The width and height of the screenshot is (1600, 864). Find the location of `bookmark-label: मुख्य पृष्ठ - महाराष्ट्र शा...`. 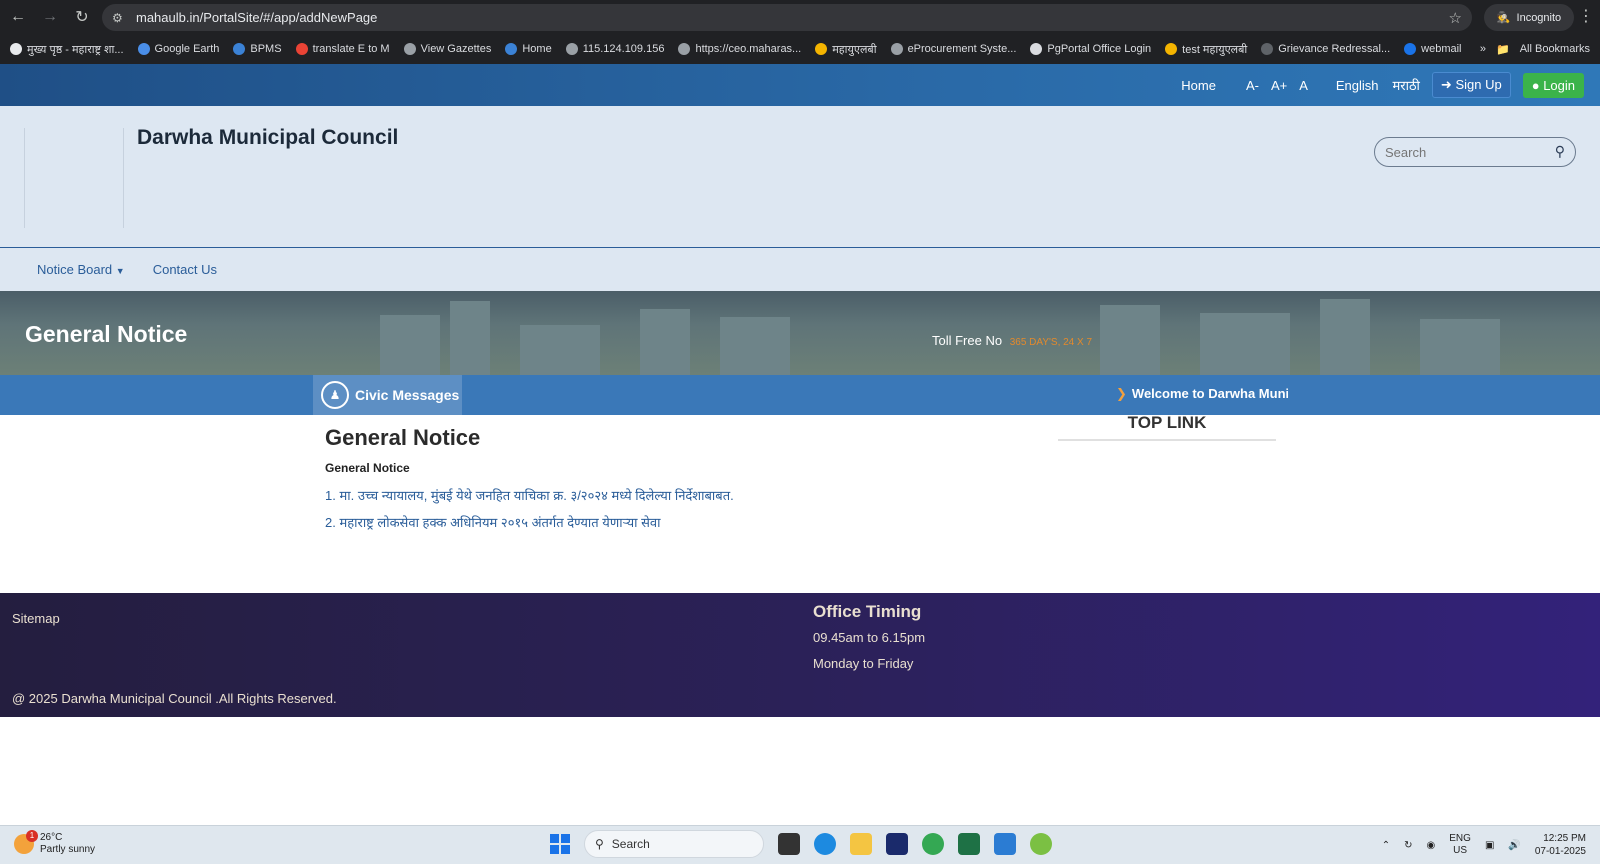

bookmark-label: मुख्य पृष्ठ - महाराष्ट्र शा... is located at coordinates (75, 49).